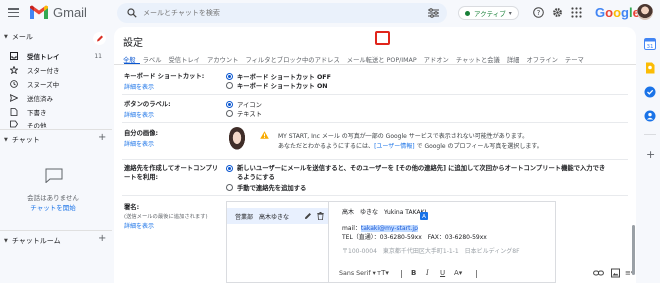  Describe the element at coordinates (382, 59) in the screenshot. I see `tab-forwarding: メール転送と POP/IMAP` at that location.